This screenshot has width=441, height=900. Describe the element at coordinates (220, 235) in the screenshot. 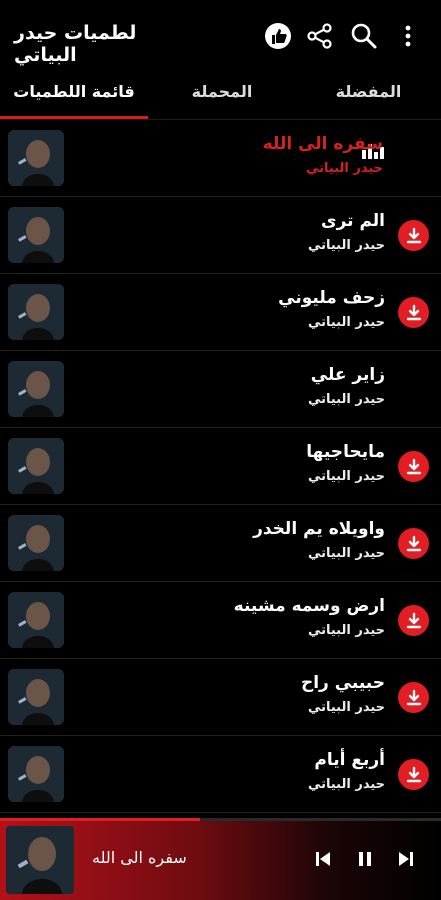

I see `list-item: الم ترى حيدر البياتي` at that location.